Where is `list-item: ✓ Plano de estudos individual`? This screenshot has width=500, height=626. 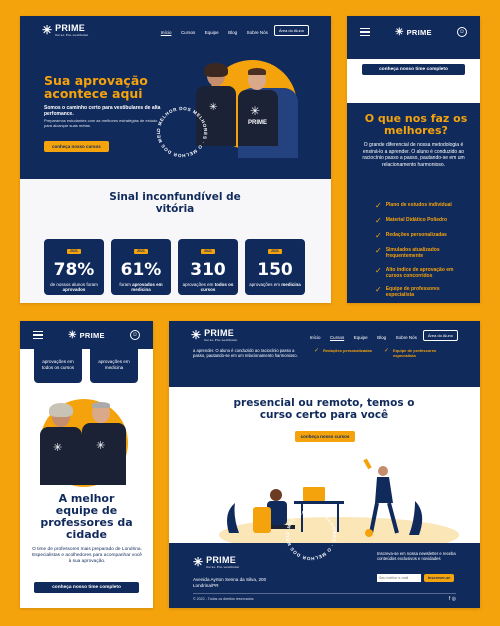
list-item: ✓ Plano de estudos individual is located at coordinates (420, 206).